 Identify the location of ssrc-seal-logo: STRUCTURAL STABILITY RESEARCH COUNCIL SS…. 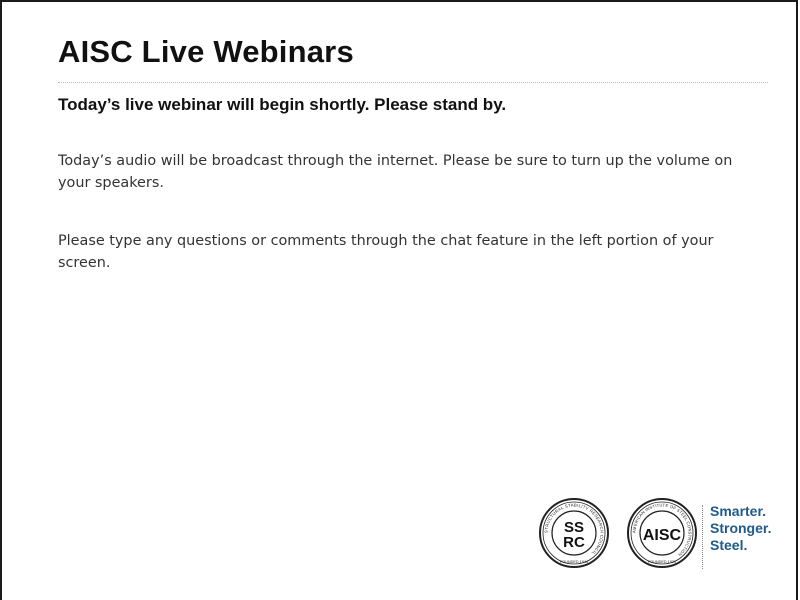
(574, 533).